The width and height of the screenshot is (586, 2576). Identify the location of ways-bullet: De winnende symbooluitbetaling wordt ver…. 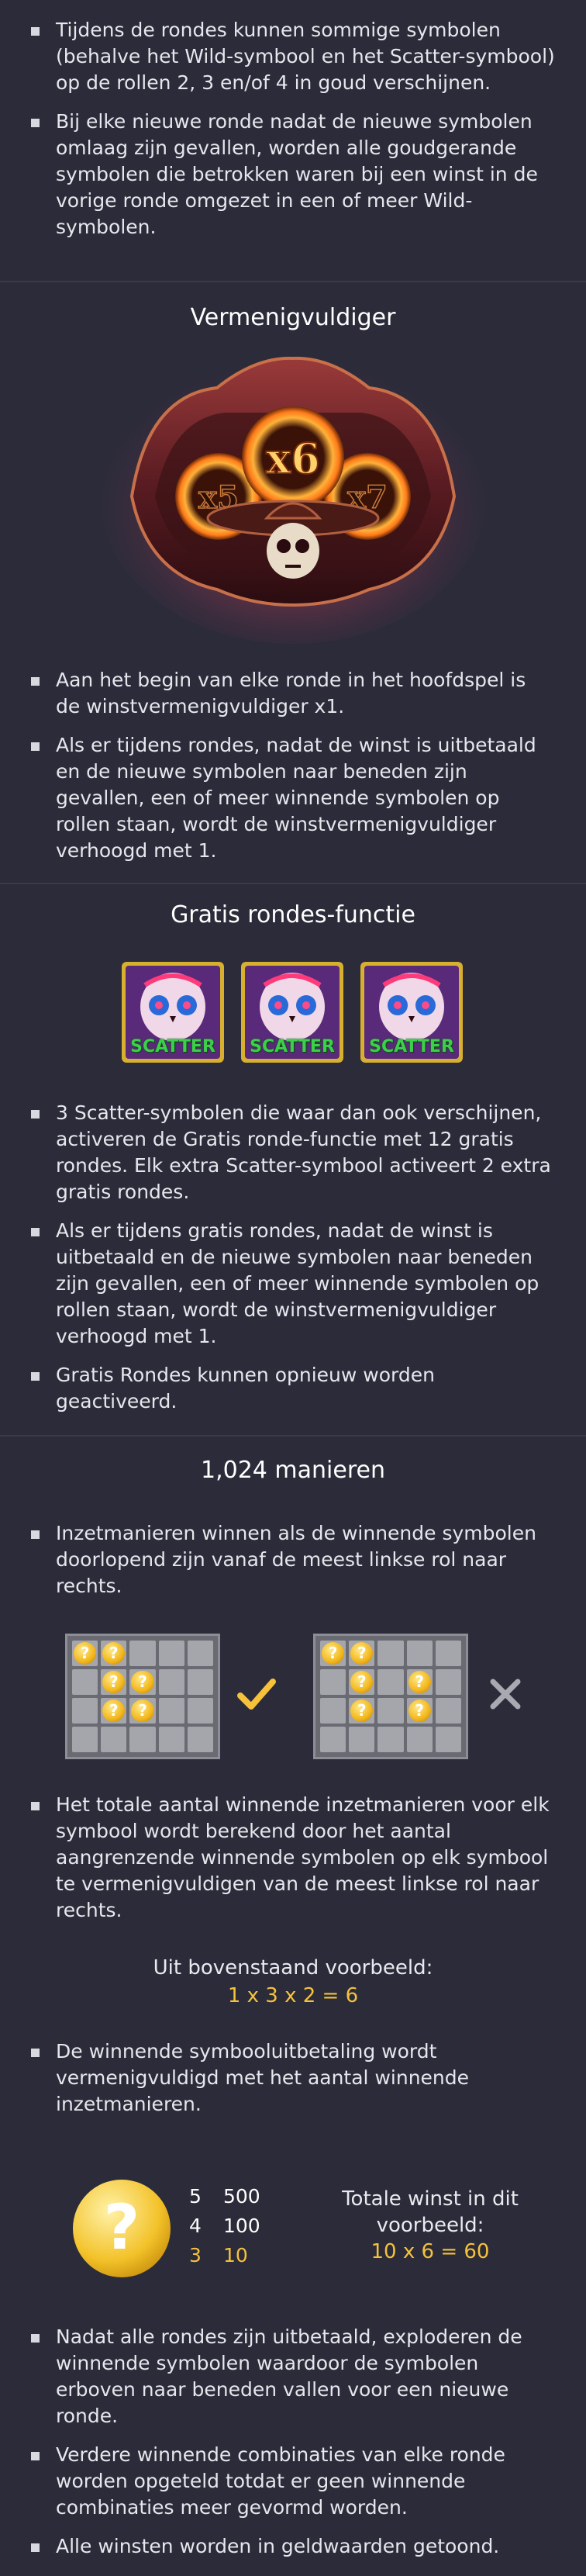
(291, 2078).